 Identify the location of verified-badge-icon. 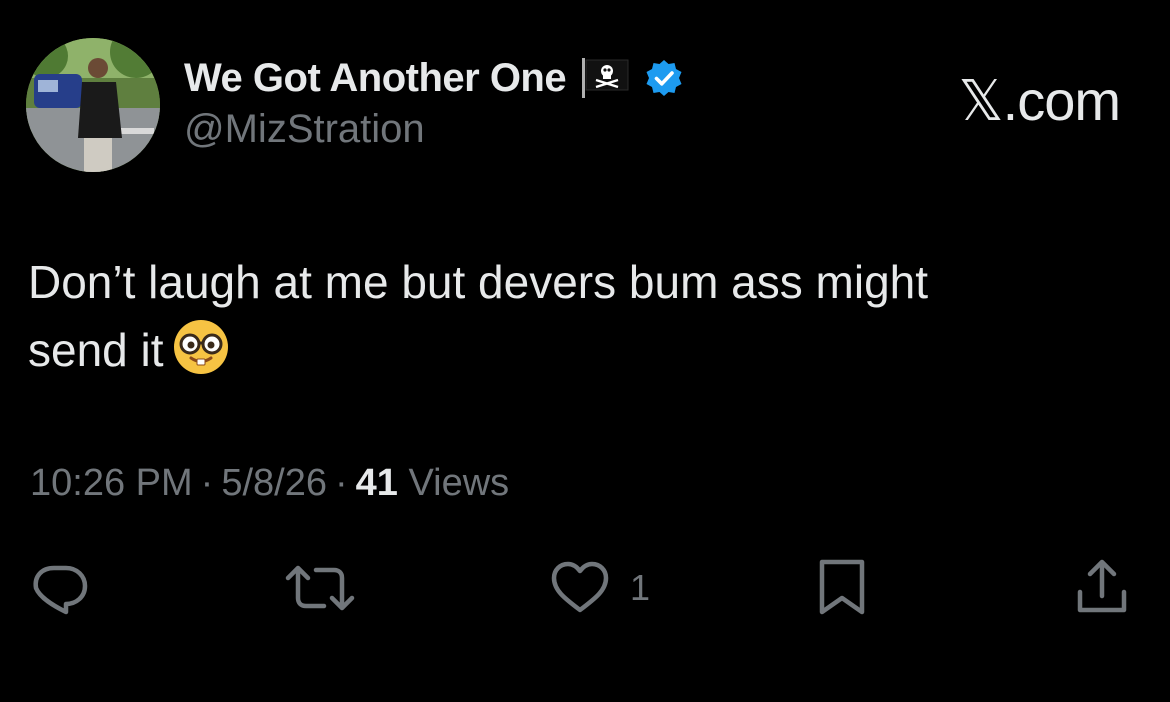
(664, 78).